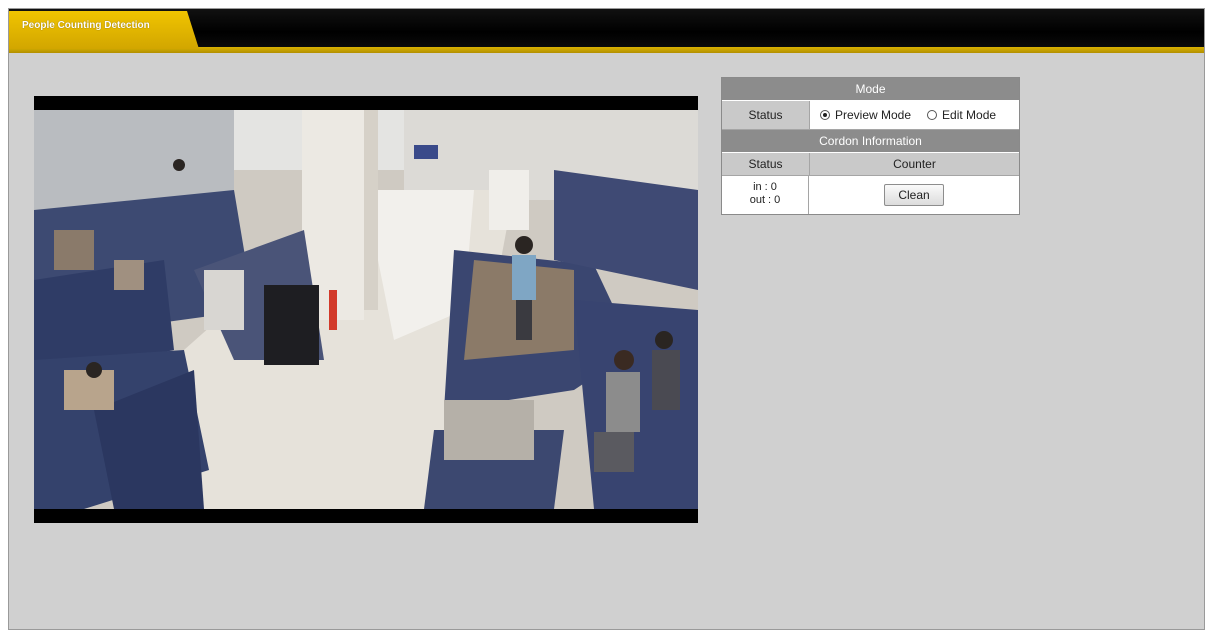 This screenshot has width=1209, height=632. I want to click on col-counter: Counter, so click(914, 164).